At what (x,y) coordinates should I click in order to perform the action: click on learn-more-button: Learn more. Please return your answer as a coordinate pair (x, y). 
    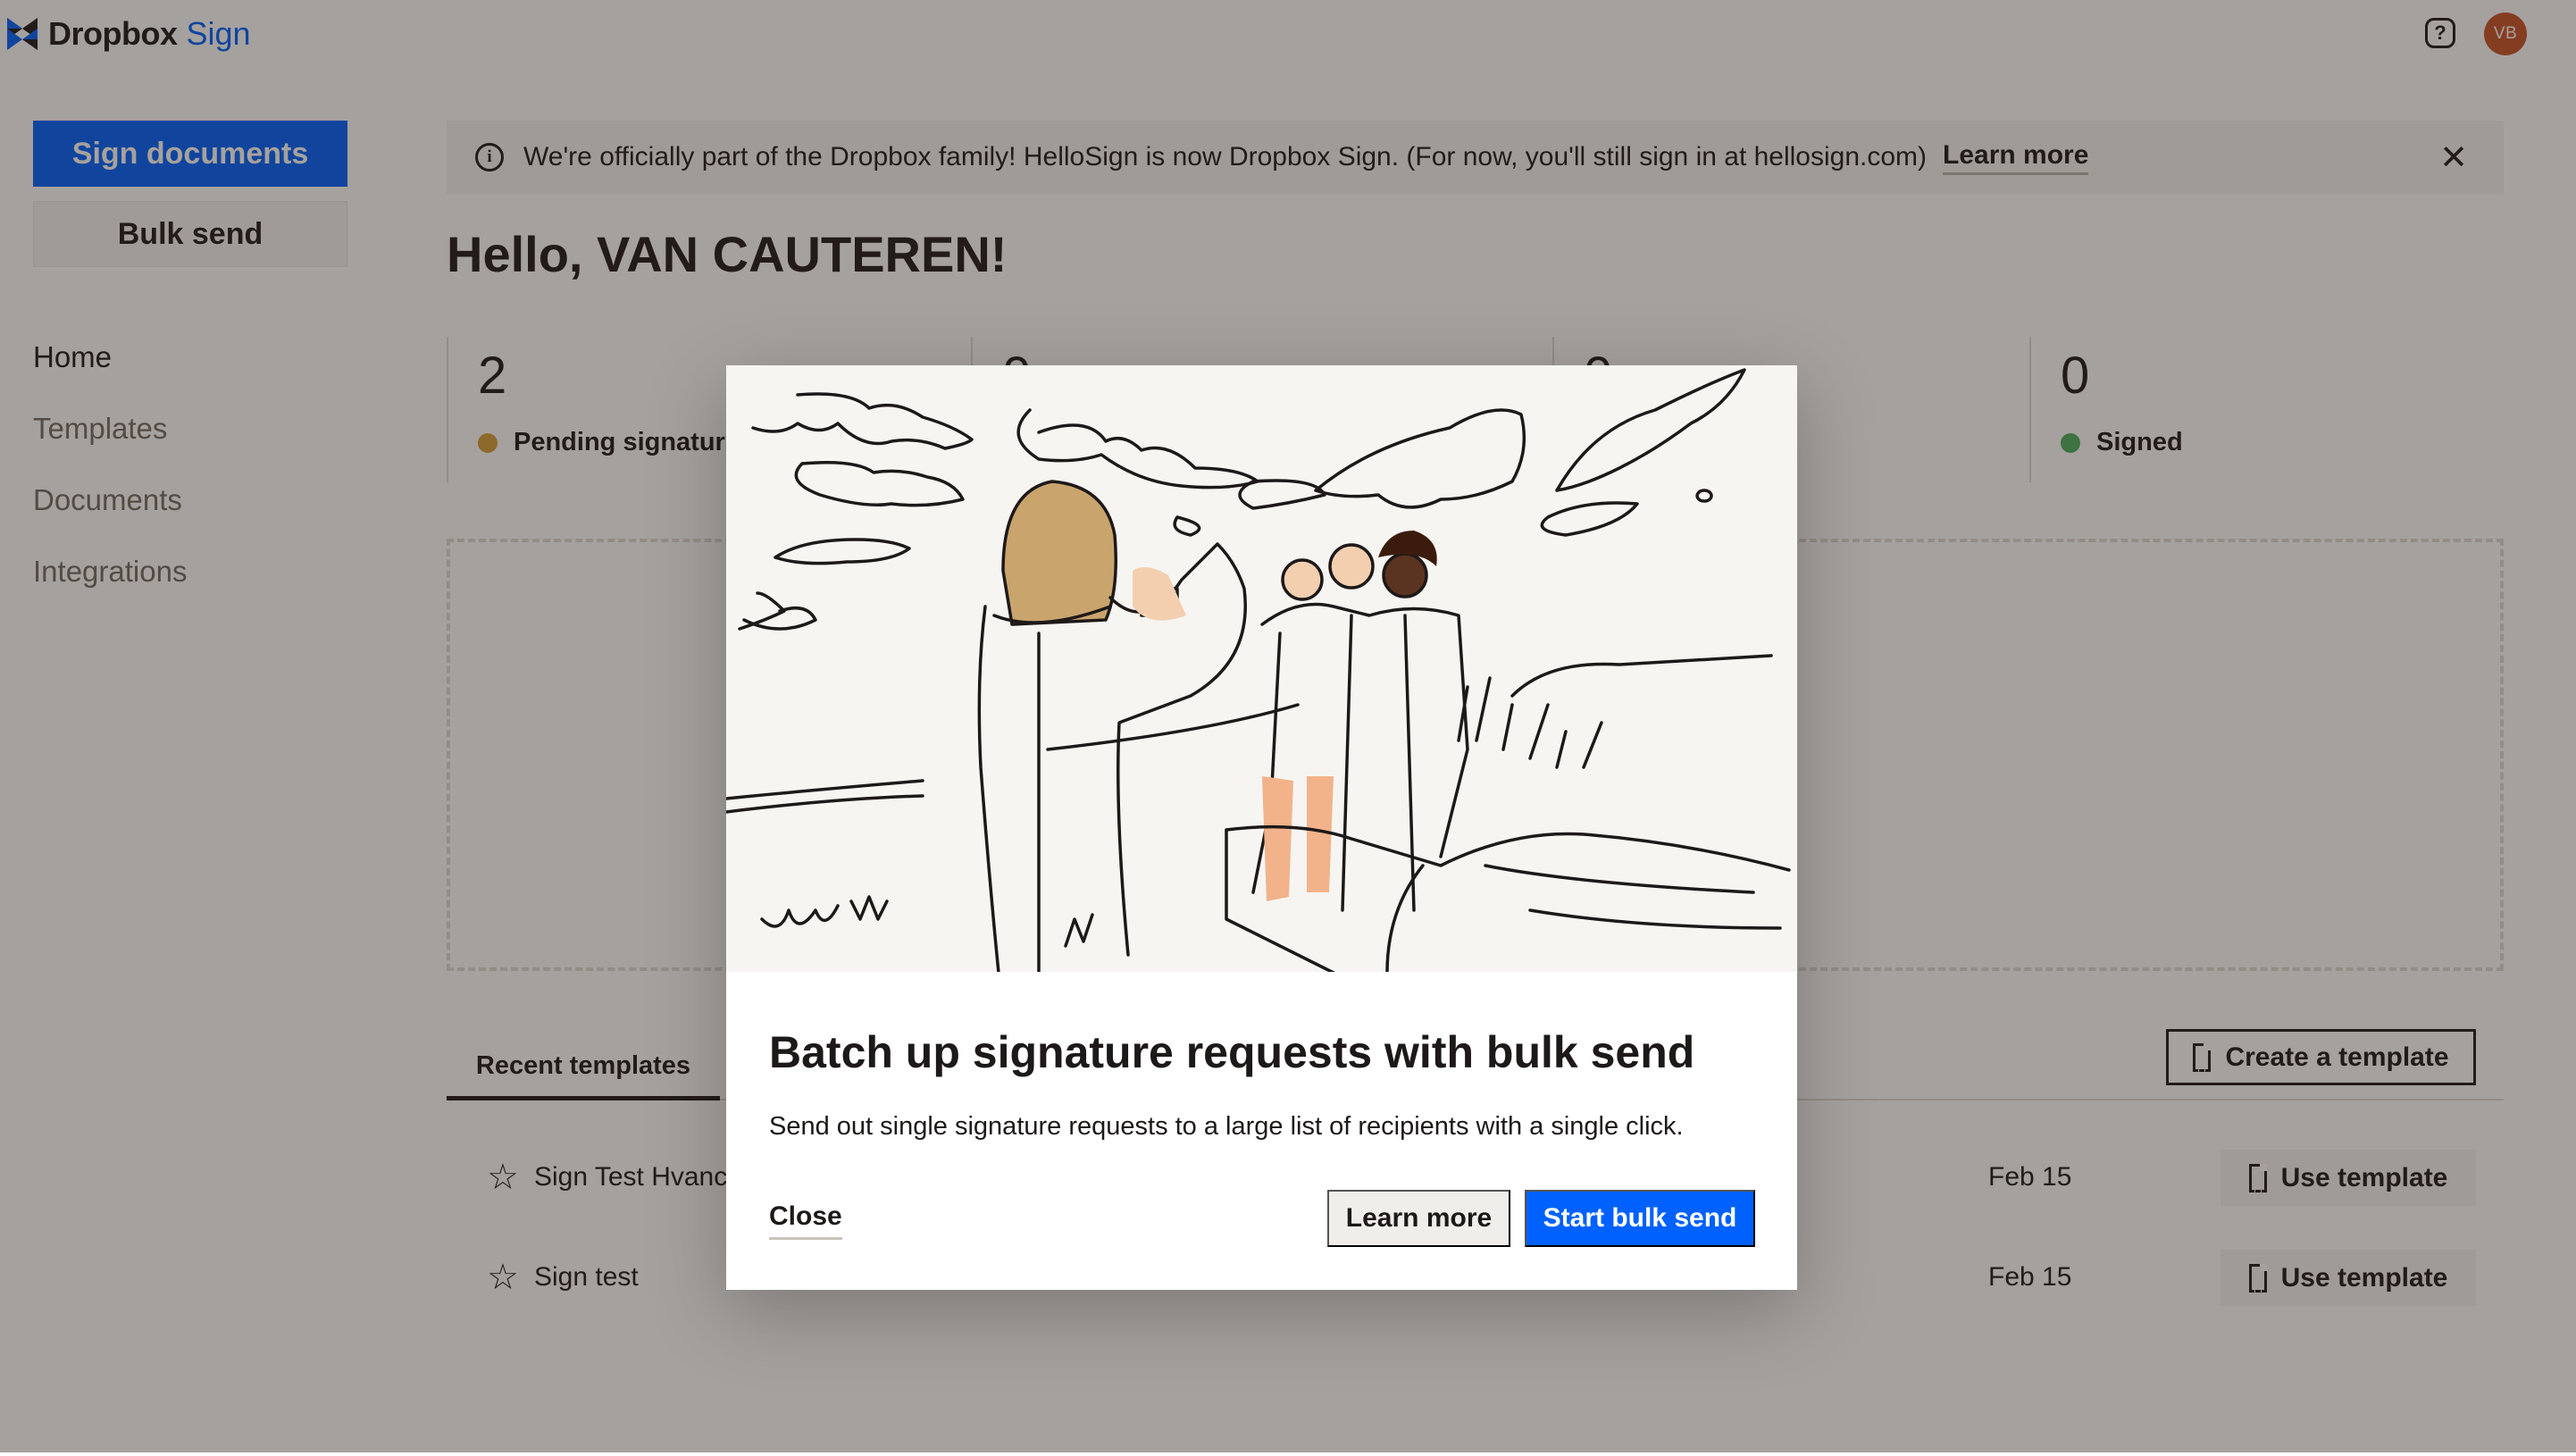
    Looking at the image, I should click on (1418, 1218).